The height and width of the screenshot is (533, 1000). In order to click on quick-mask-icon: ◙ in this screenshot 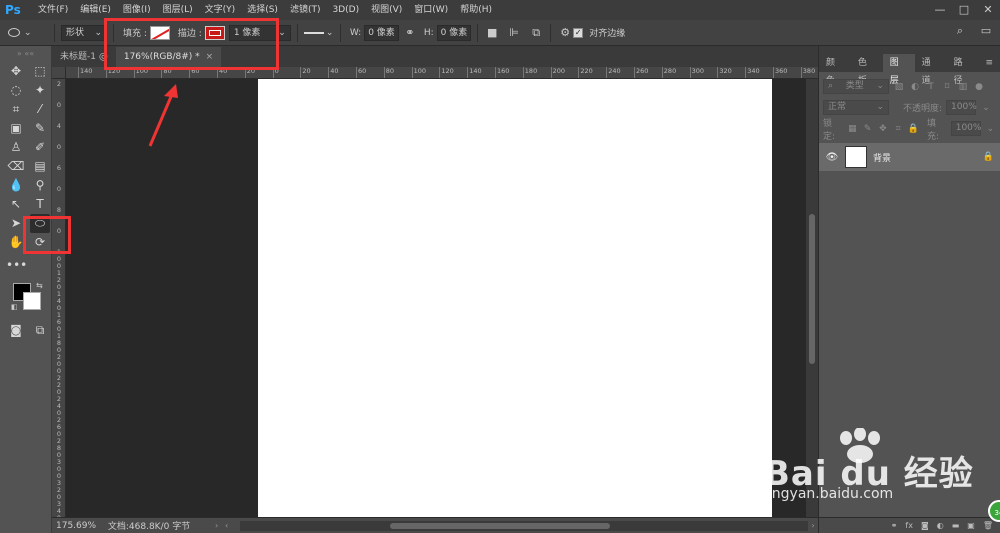, I will do `click(16, 330)`.